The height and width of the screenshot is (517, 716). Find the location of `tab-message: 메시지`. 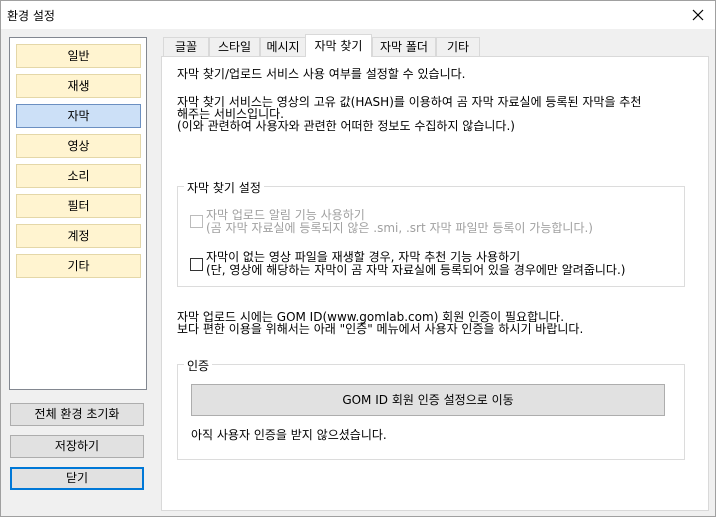

tab-message: 메시지 is located at coordinates (283, 46).